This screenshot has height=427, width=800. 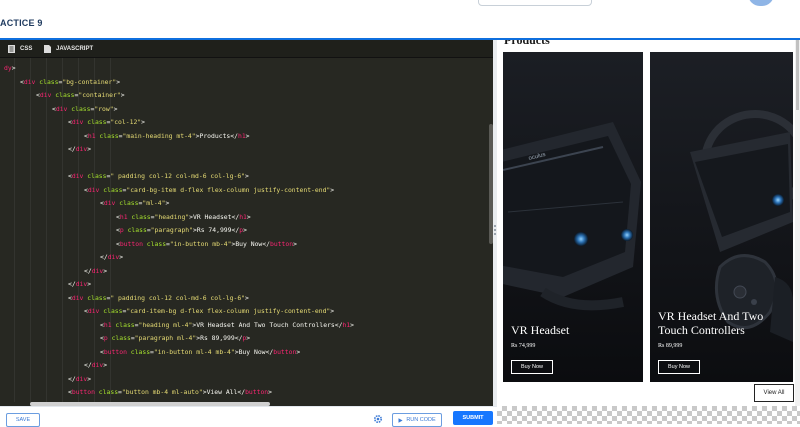 What do you see at coordinates (23, 420) in the screenshot?
I see `save-button: SAVE` at bounding box center [23, 420].